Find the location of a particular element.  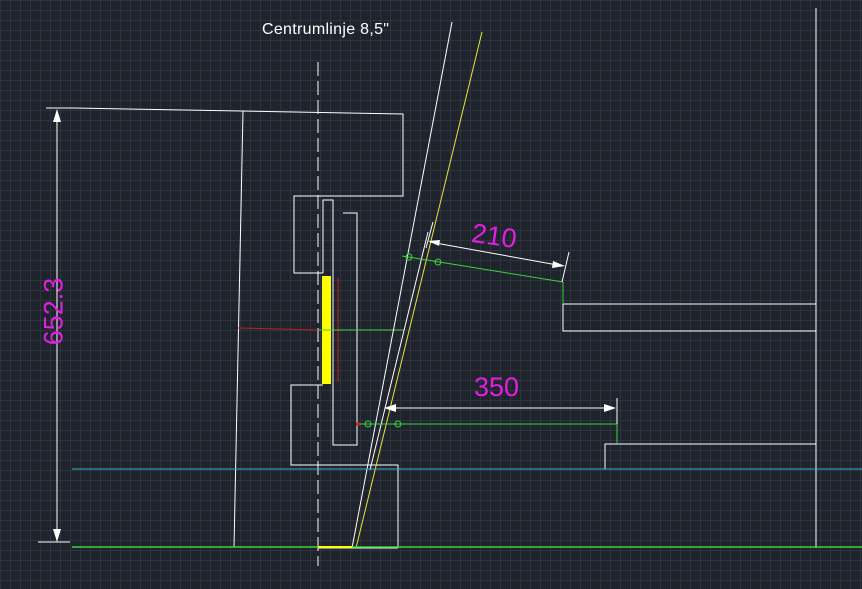

centerline-label: Centrumlinje 8,5" is located at coordinates (326, 29).